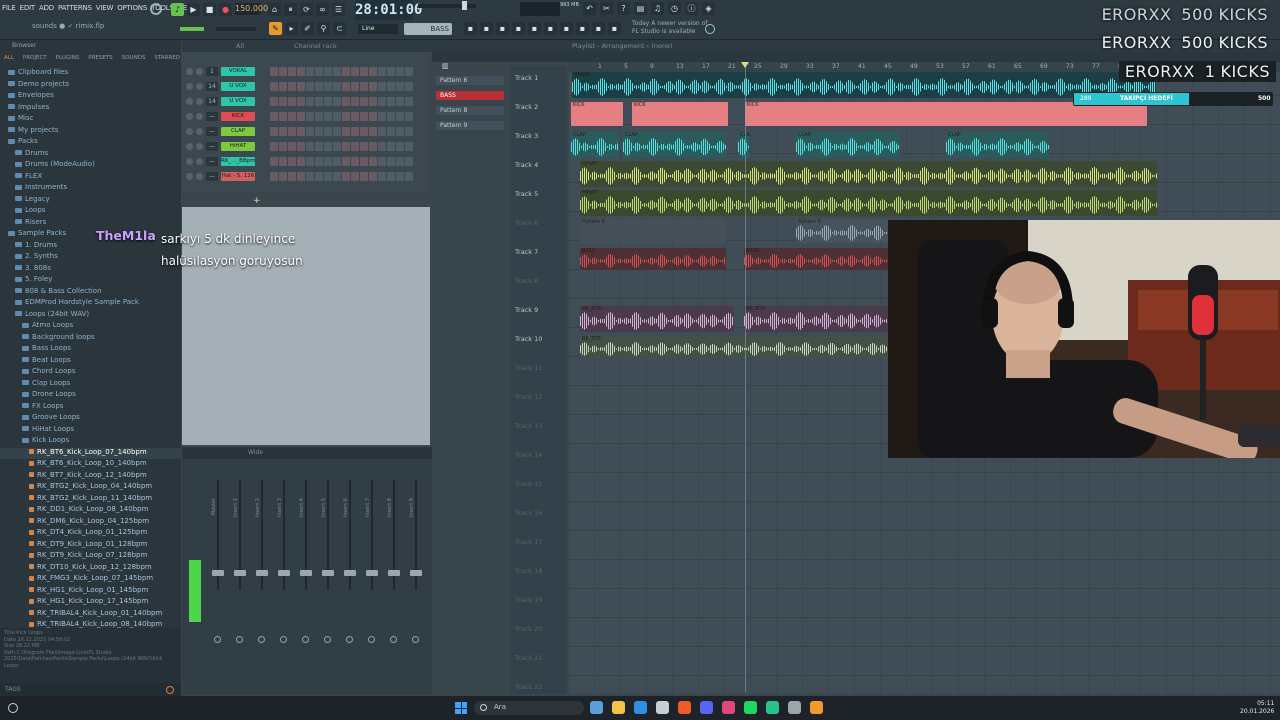  What do you see at coordinates (598, 28) in the screenshot?
I see `tempo-icon: ▪` at bounding box center [598, 28].